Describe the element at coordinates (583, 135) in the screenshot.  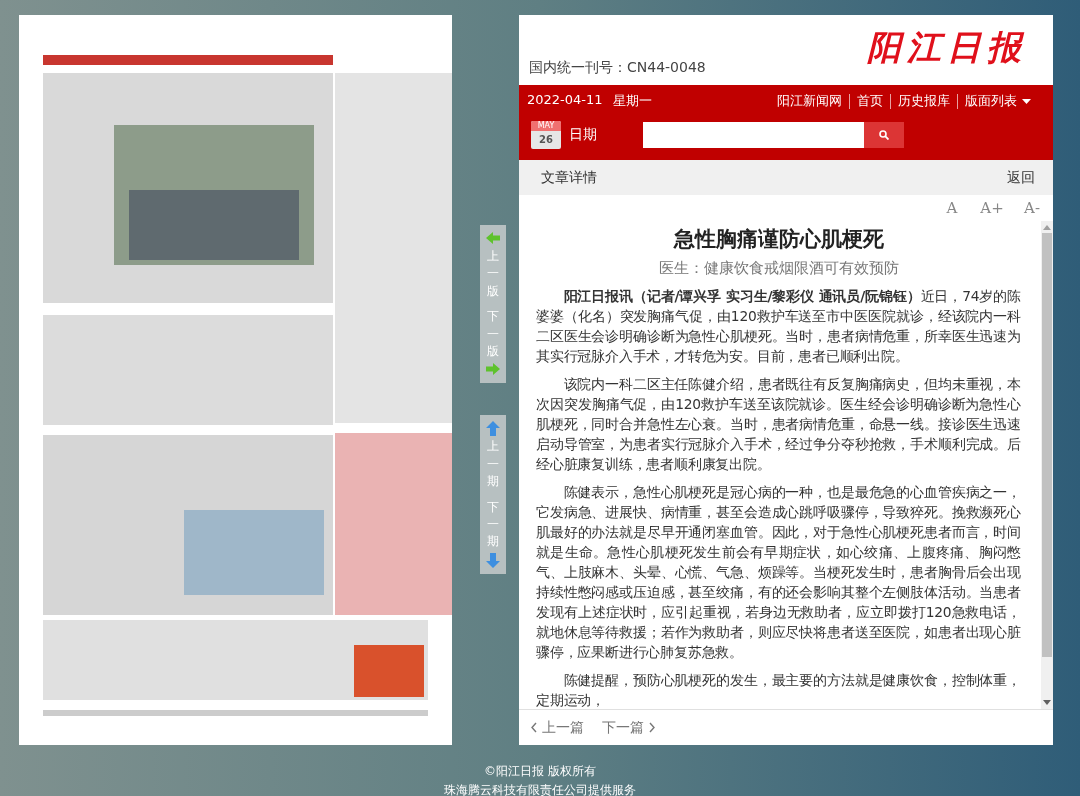
I see `date-label: 日期` at that location.